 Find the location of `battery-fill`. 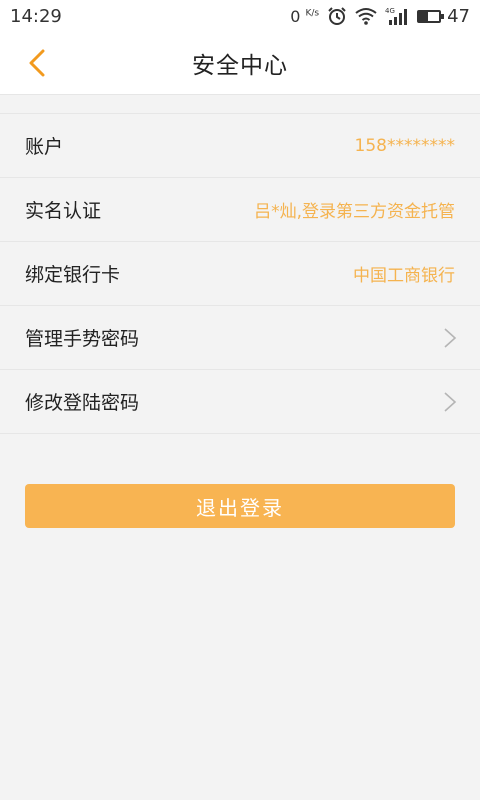

battery-fill is located at coordinates (424, 16).